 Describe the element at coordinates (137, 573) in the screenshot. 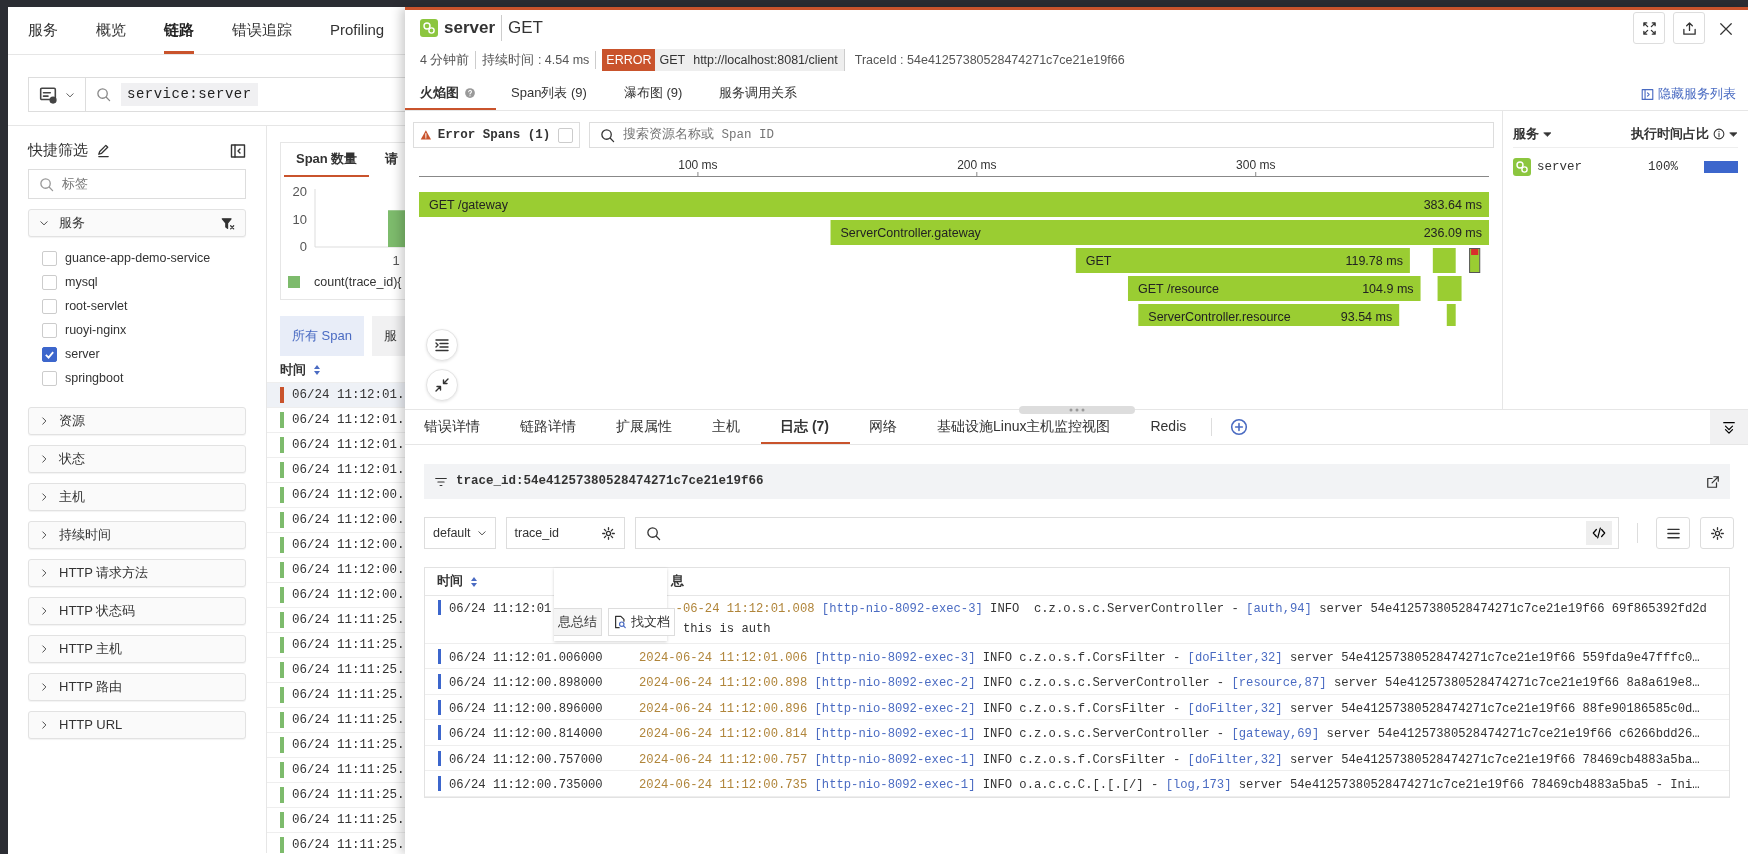

I see `filter-group-header: HTTP 请求方法` at that location.